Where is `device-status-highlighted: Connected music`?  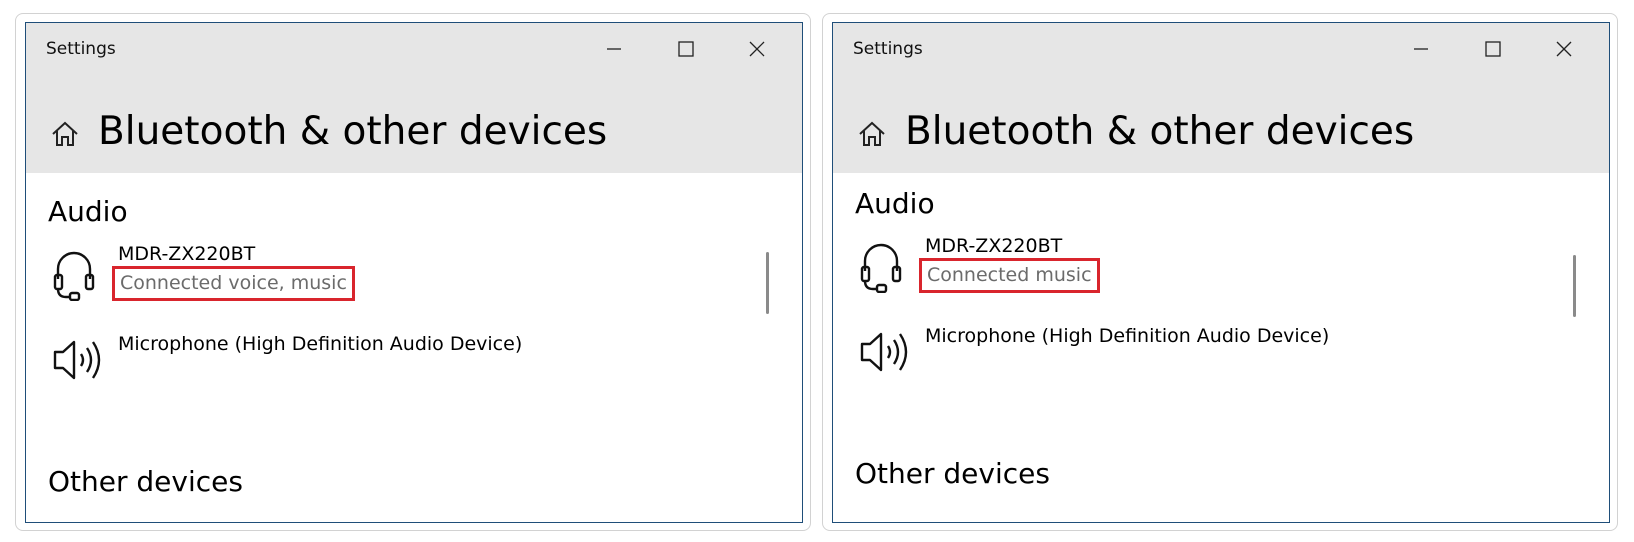
device-status-highlighted: Connected music is located at coordinates (1009, 275).